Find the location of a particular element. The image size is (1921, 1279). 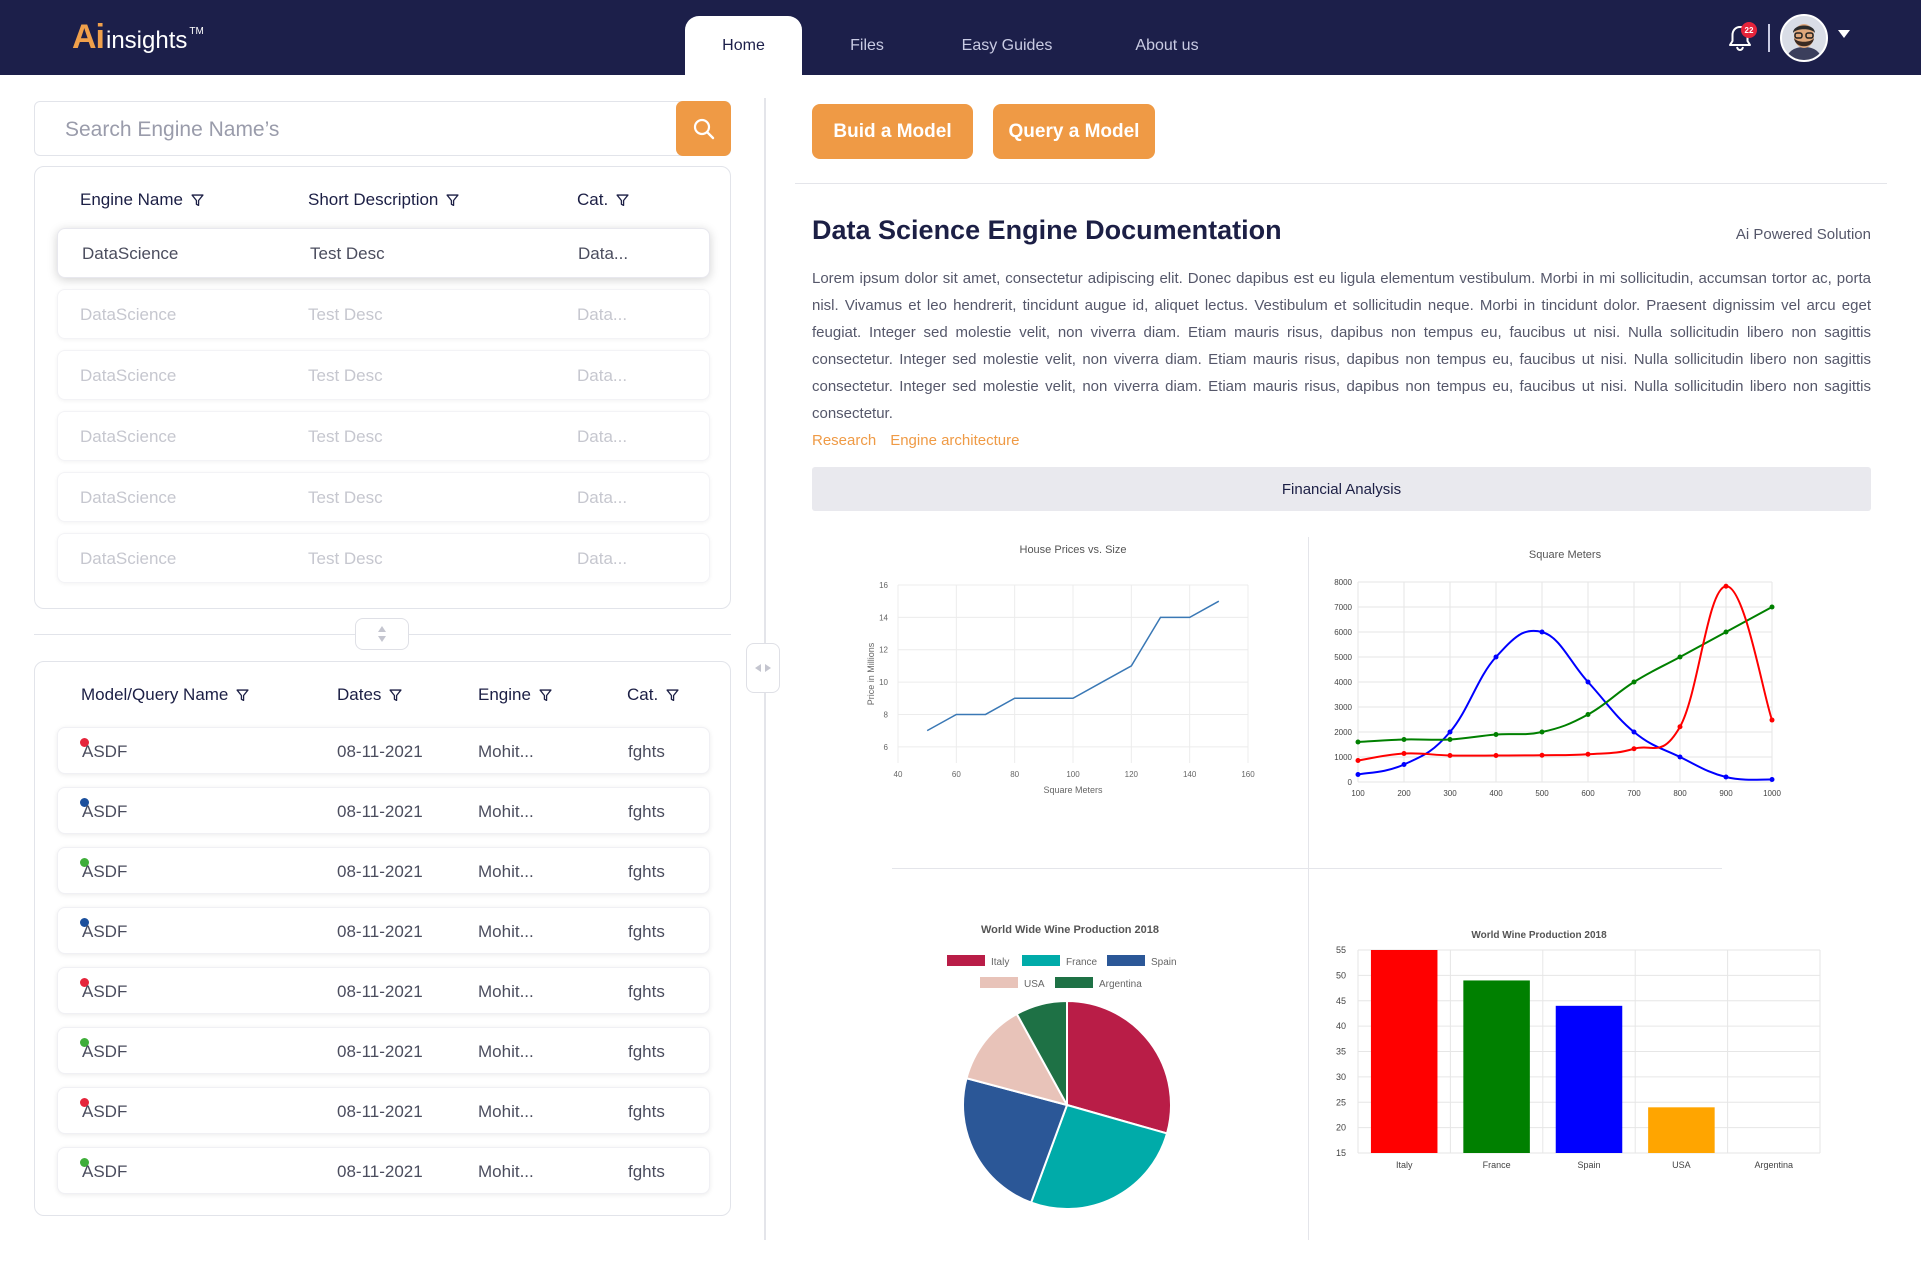

y-tick-label: 6000 is located at coordinates (1343, 632).